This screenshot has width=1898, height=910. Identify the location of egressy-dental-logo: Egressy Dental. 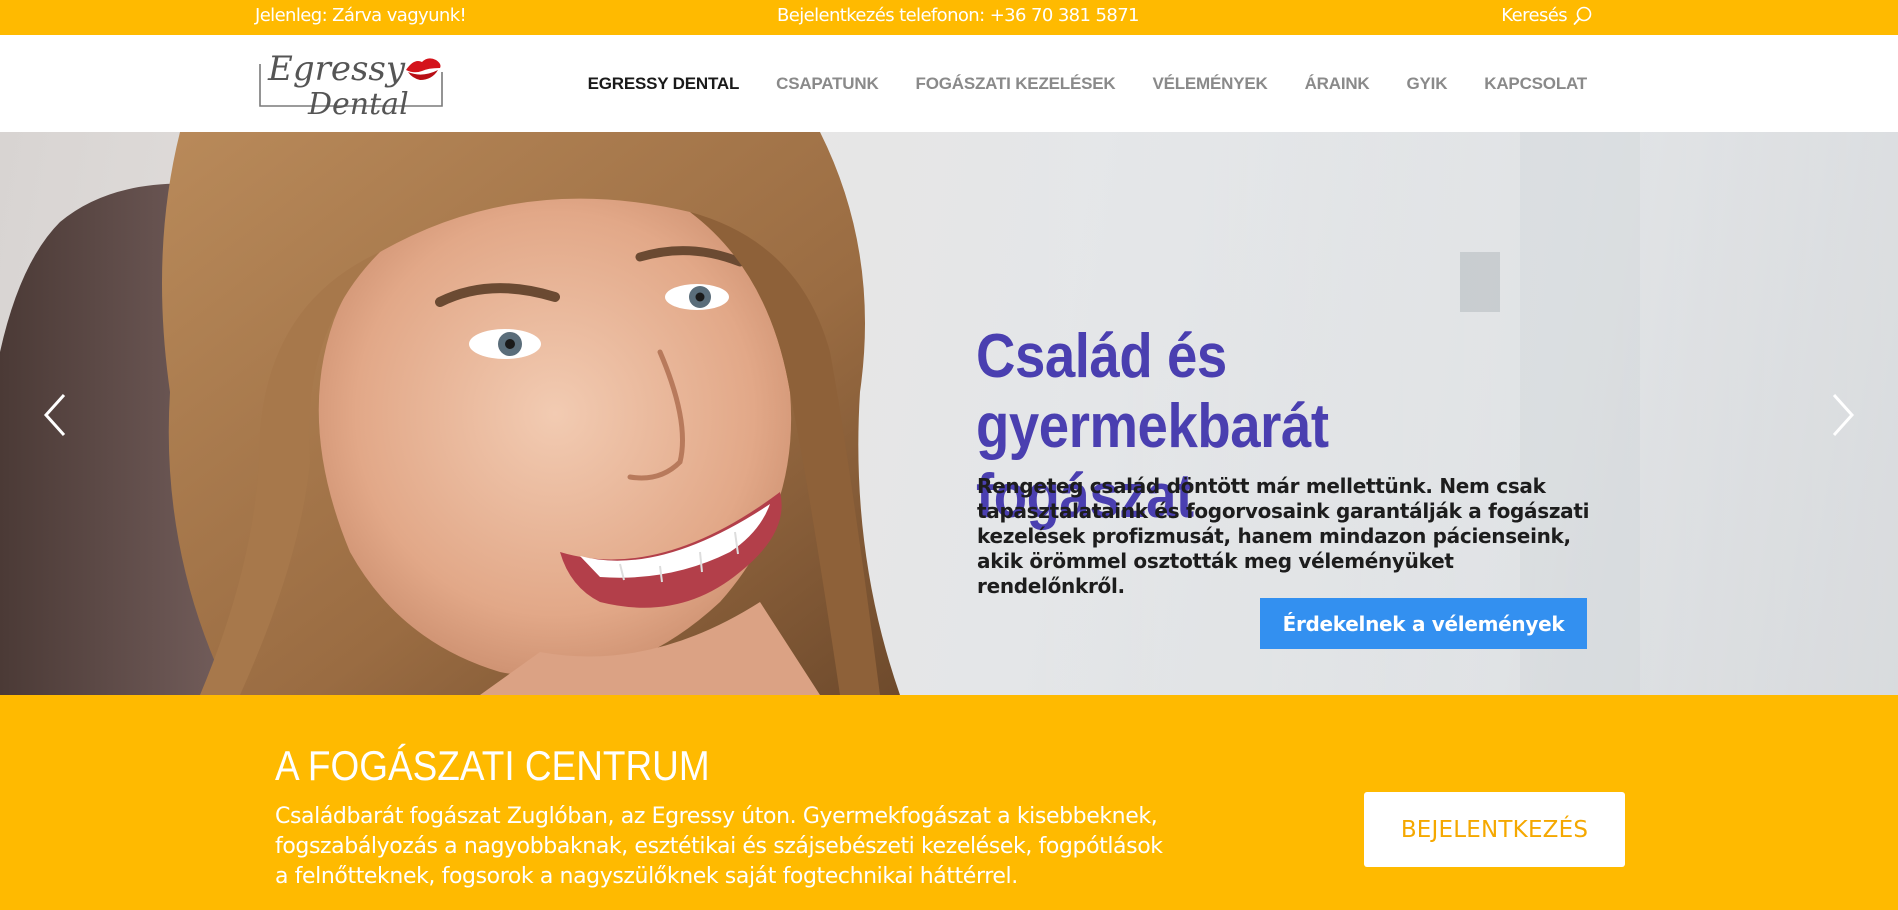
(352, 83).